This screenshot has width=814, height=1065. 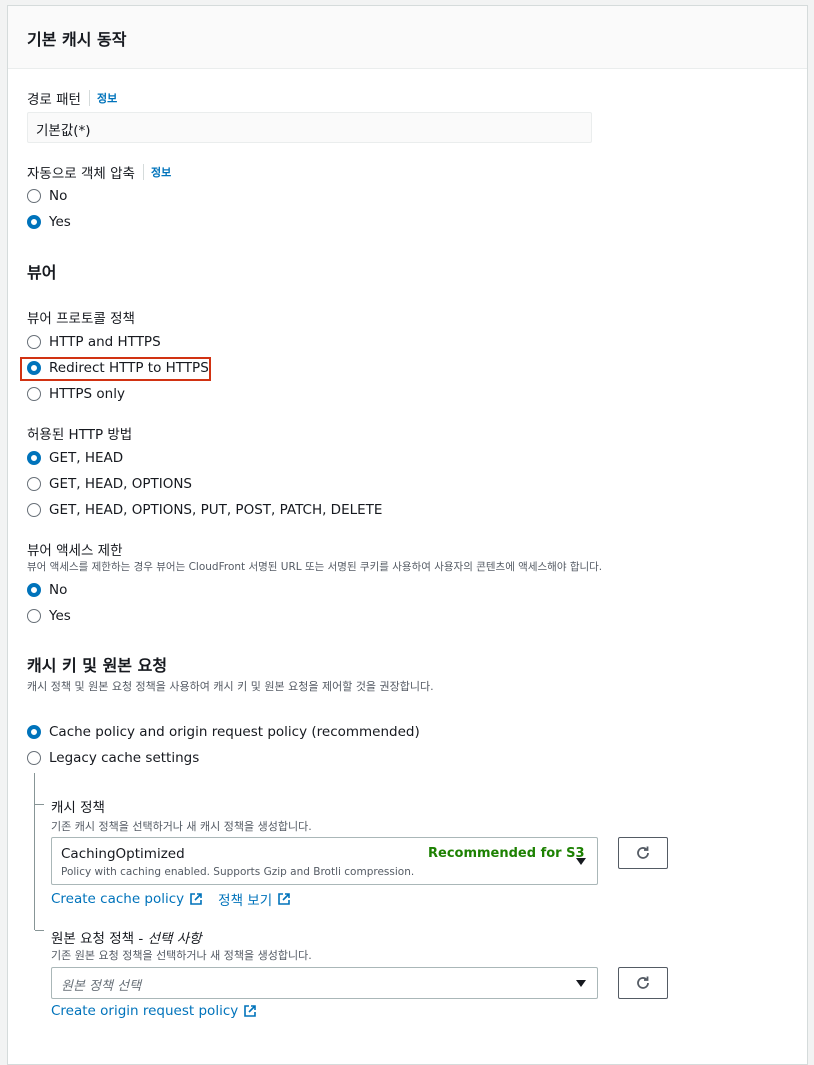 I want to click on allowed-methods-label: 허용된 HTTP 방법, so click(x=80, y=435).